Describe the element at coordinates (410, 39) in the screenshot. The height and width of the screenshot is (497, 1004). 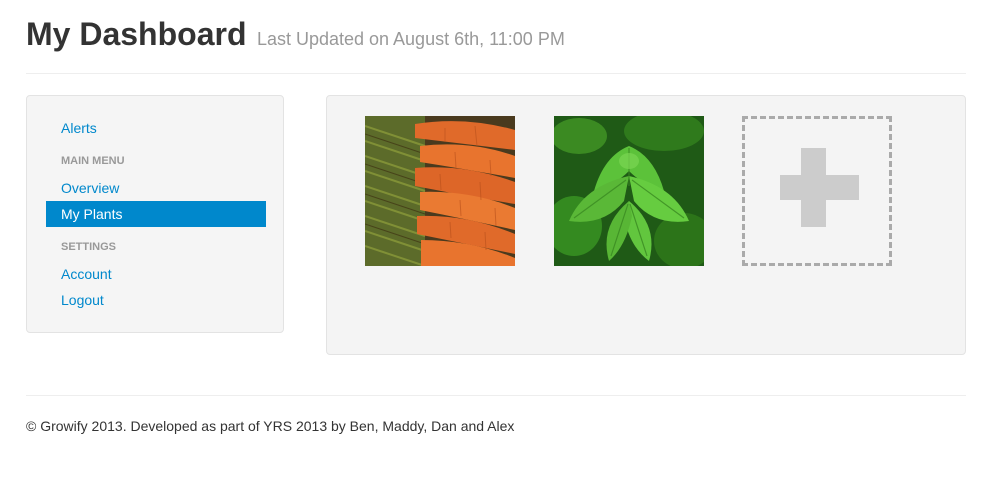
I see `last-updated-text: Last Updated on August 6th, 11:00 PM` at that location.